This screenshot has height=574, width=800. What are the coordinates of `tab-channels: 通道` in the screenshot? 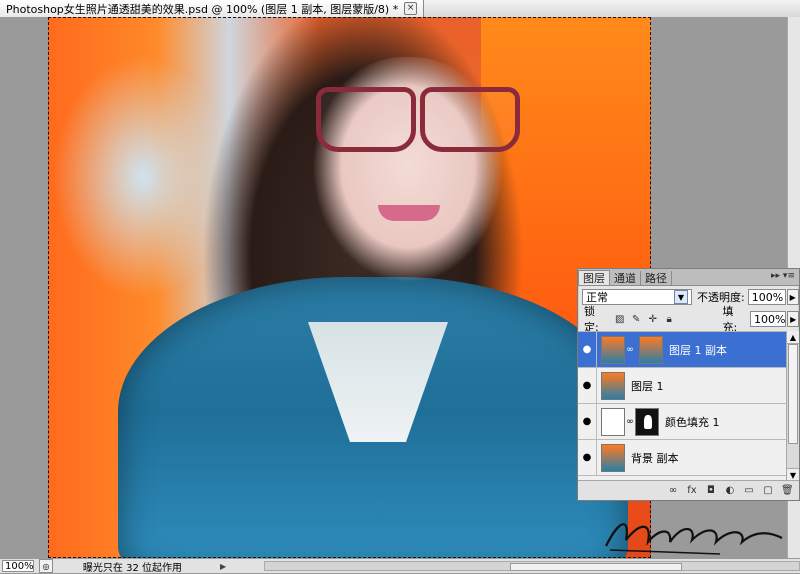 It's located at (625, 278).